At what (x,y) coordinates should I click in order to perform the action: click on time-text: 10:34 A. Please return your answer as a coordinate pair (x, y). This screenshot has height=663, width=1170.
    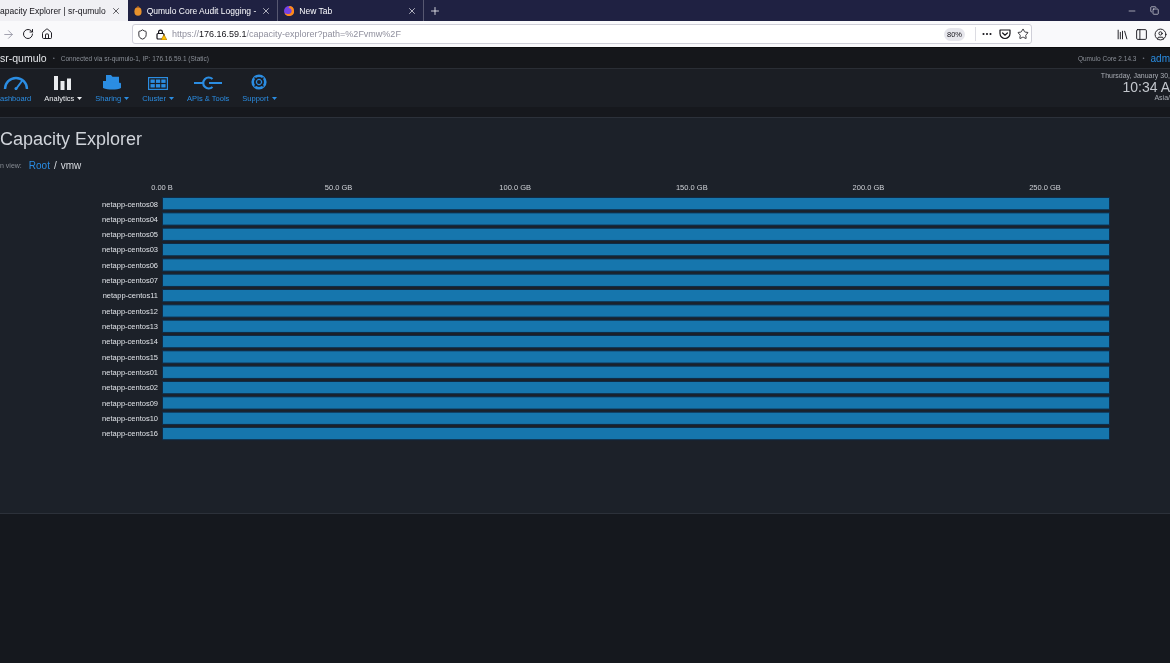
    Looking at the image, I should click on (1146, 87).